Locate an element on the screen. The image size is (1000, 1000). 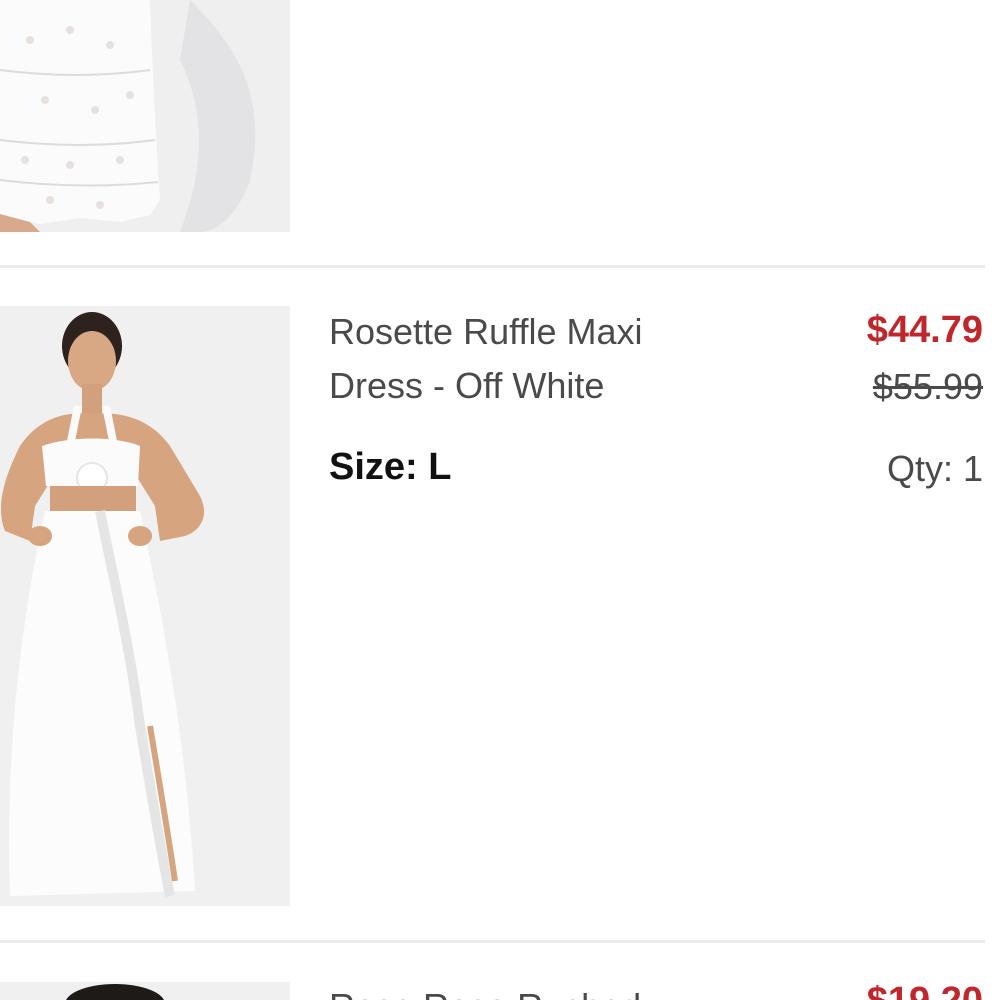
product-name: Rosa Rosa Ruched is located at coordinates (539, 990).